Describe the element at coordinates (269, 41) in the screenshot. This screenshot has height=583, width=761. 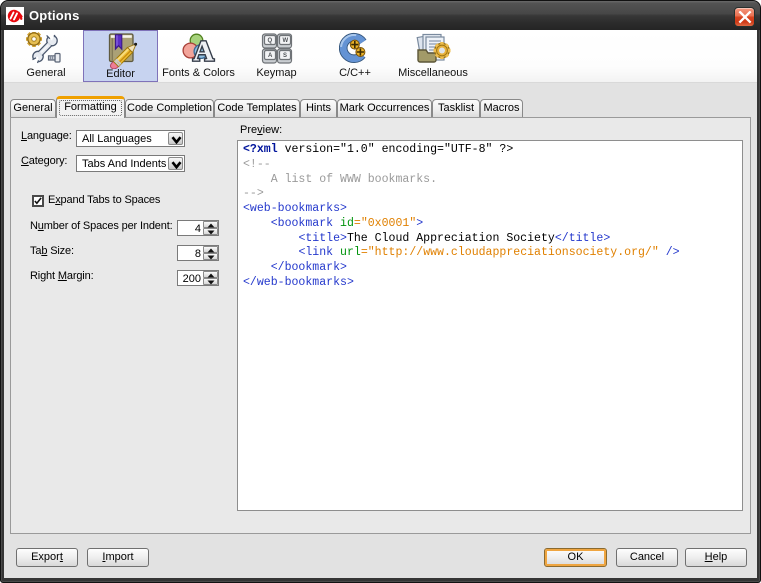
I see `svg-text: Q` at that location.